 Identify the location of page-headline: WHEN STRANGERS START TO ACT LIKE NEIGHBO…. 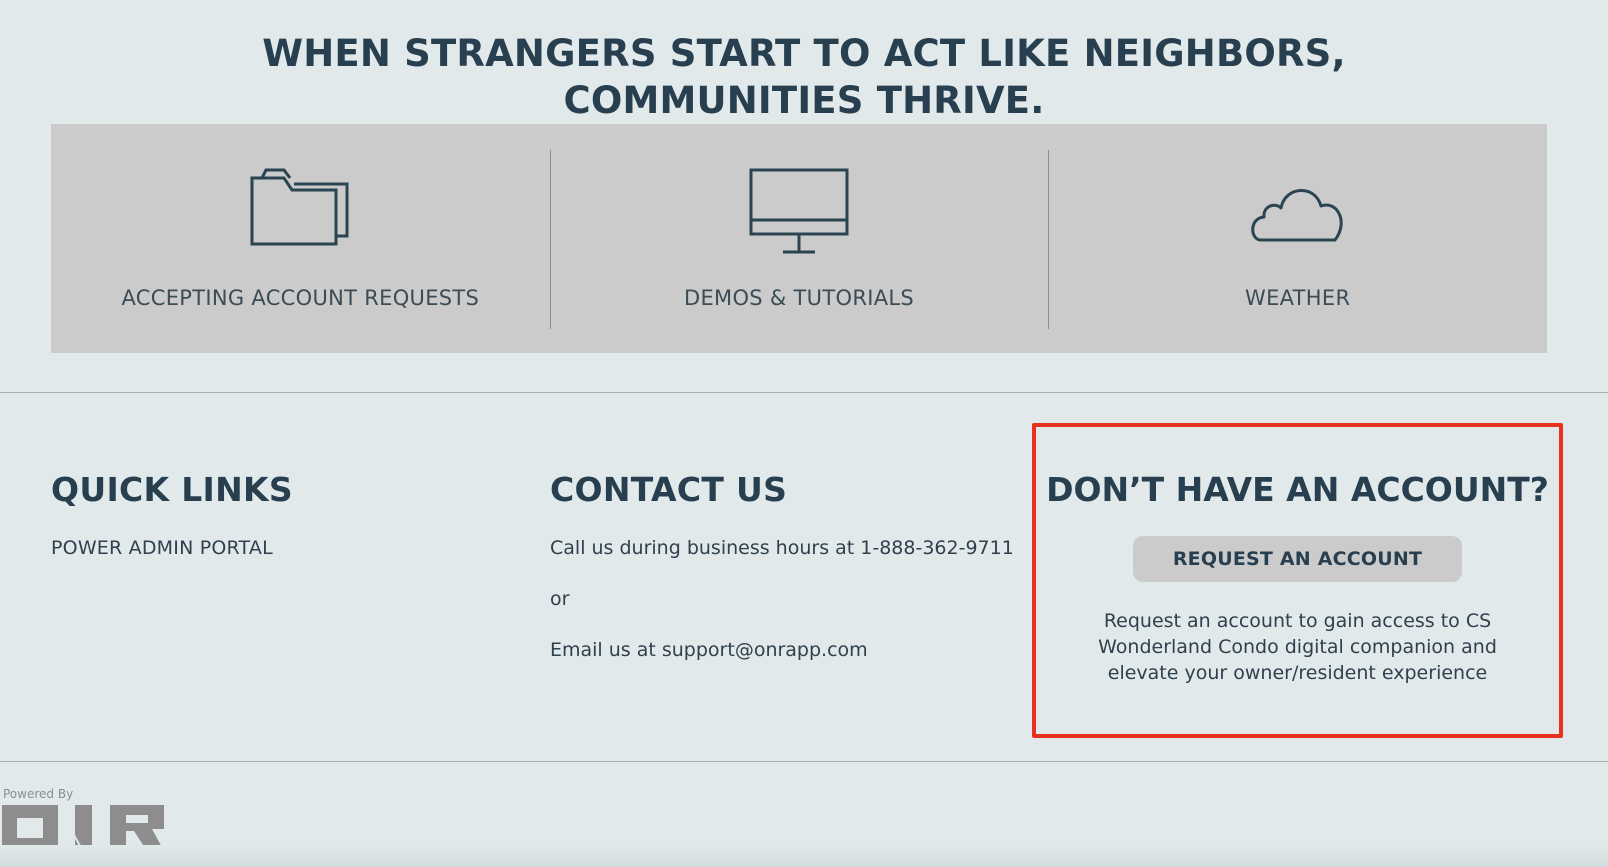
(804, 77).